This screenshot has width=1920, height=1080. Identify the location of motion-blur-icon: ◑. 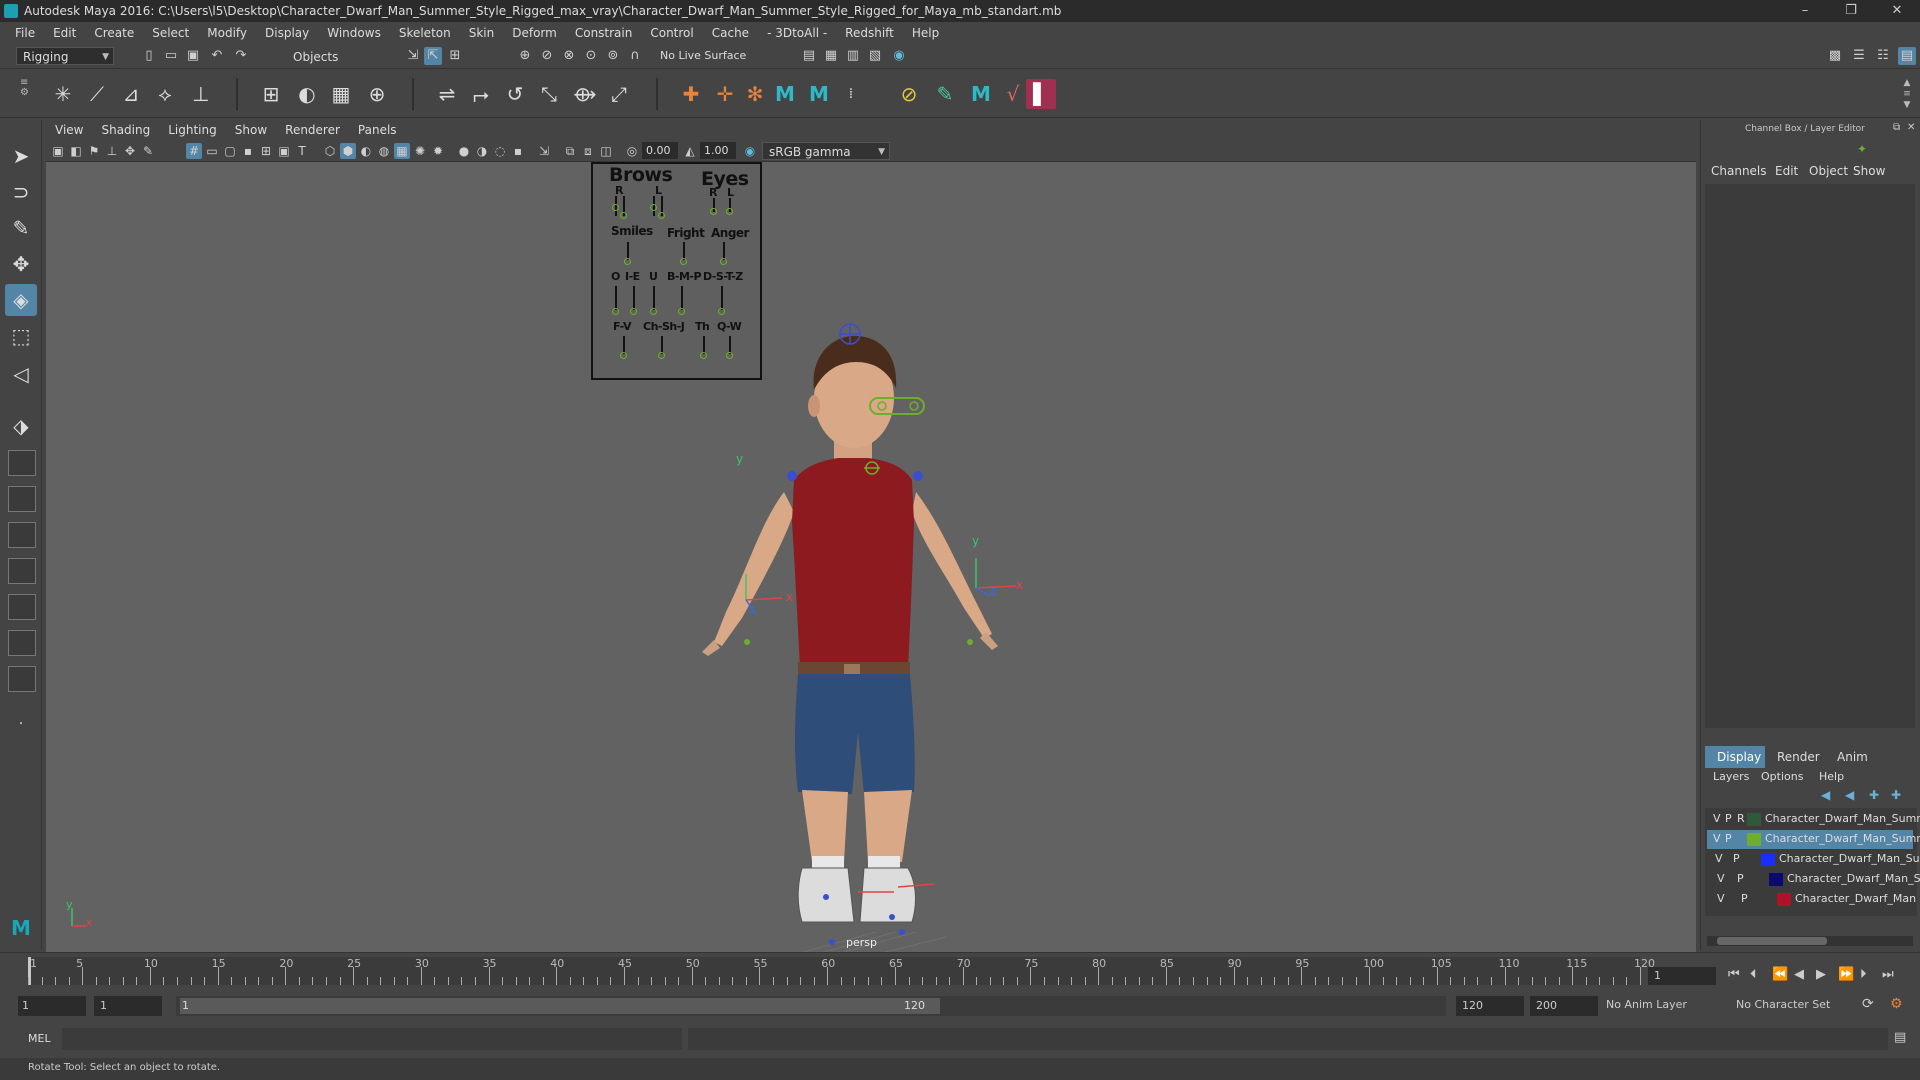
(482, 151).